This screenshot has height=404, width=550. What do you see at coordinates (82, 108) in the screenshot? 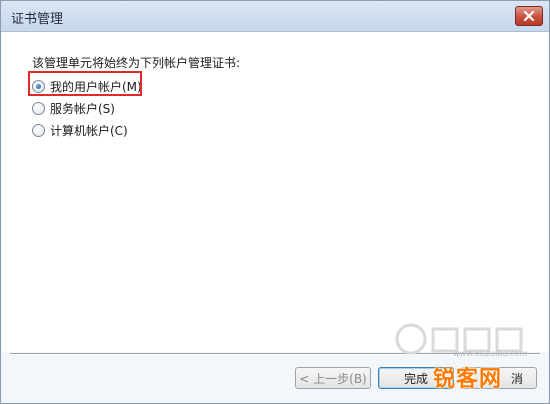
I see `radio-label: 服务帐户(S)` at bounding box center [82, 108].